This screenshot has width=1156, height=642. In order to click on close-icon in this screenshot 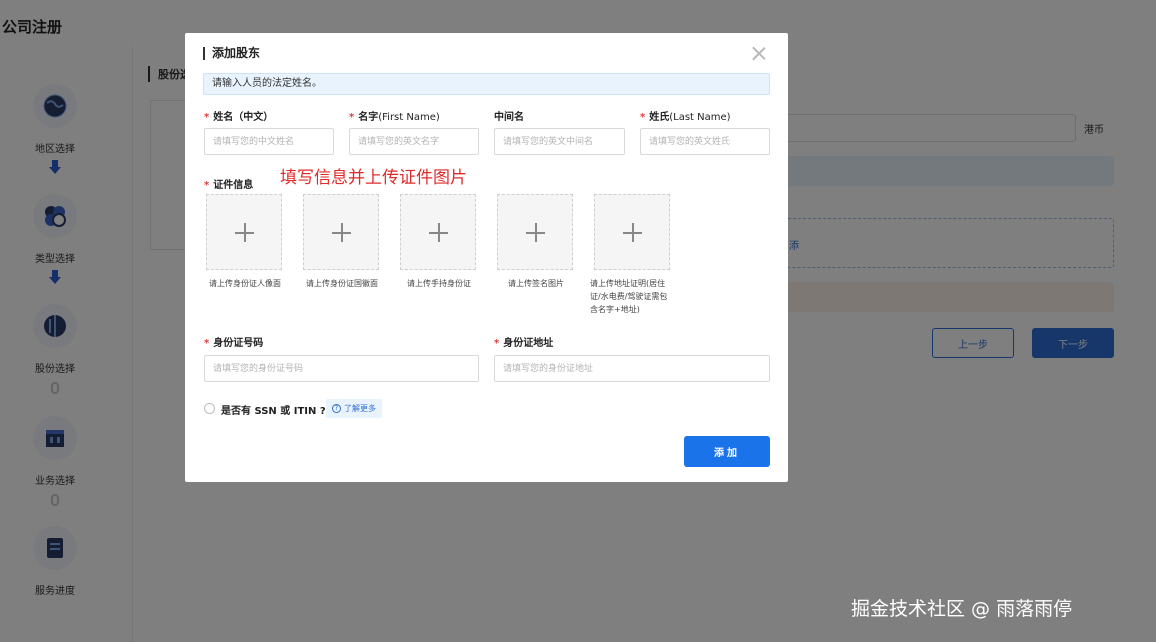, I will do `click(759, 53)`.